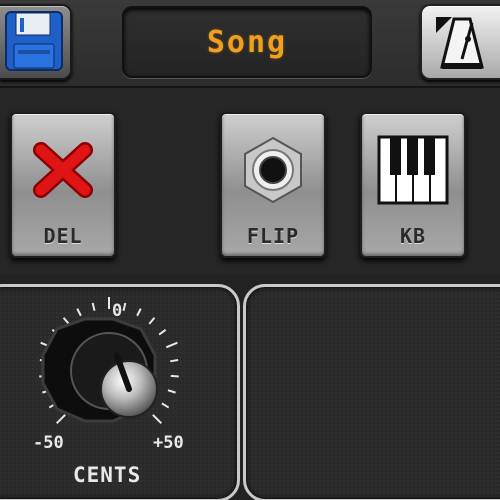 This screenshot has width=500, height=500. I want to click on knob-max-label: +50, so click(168, 443).